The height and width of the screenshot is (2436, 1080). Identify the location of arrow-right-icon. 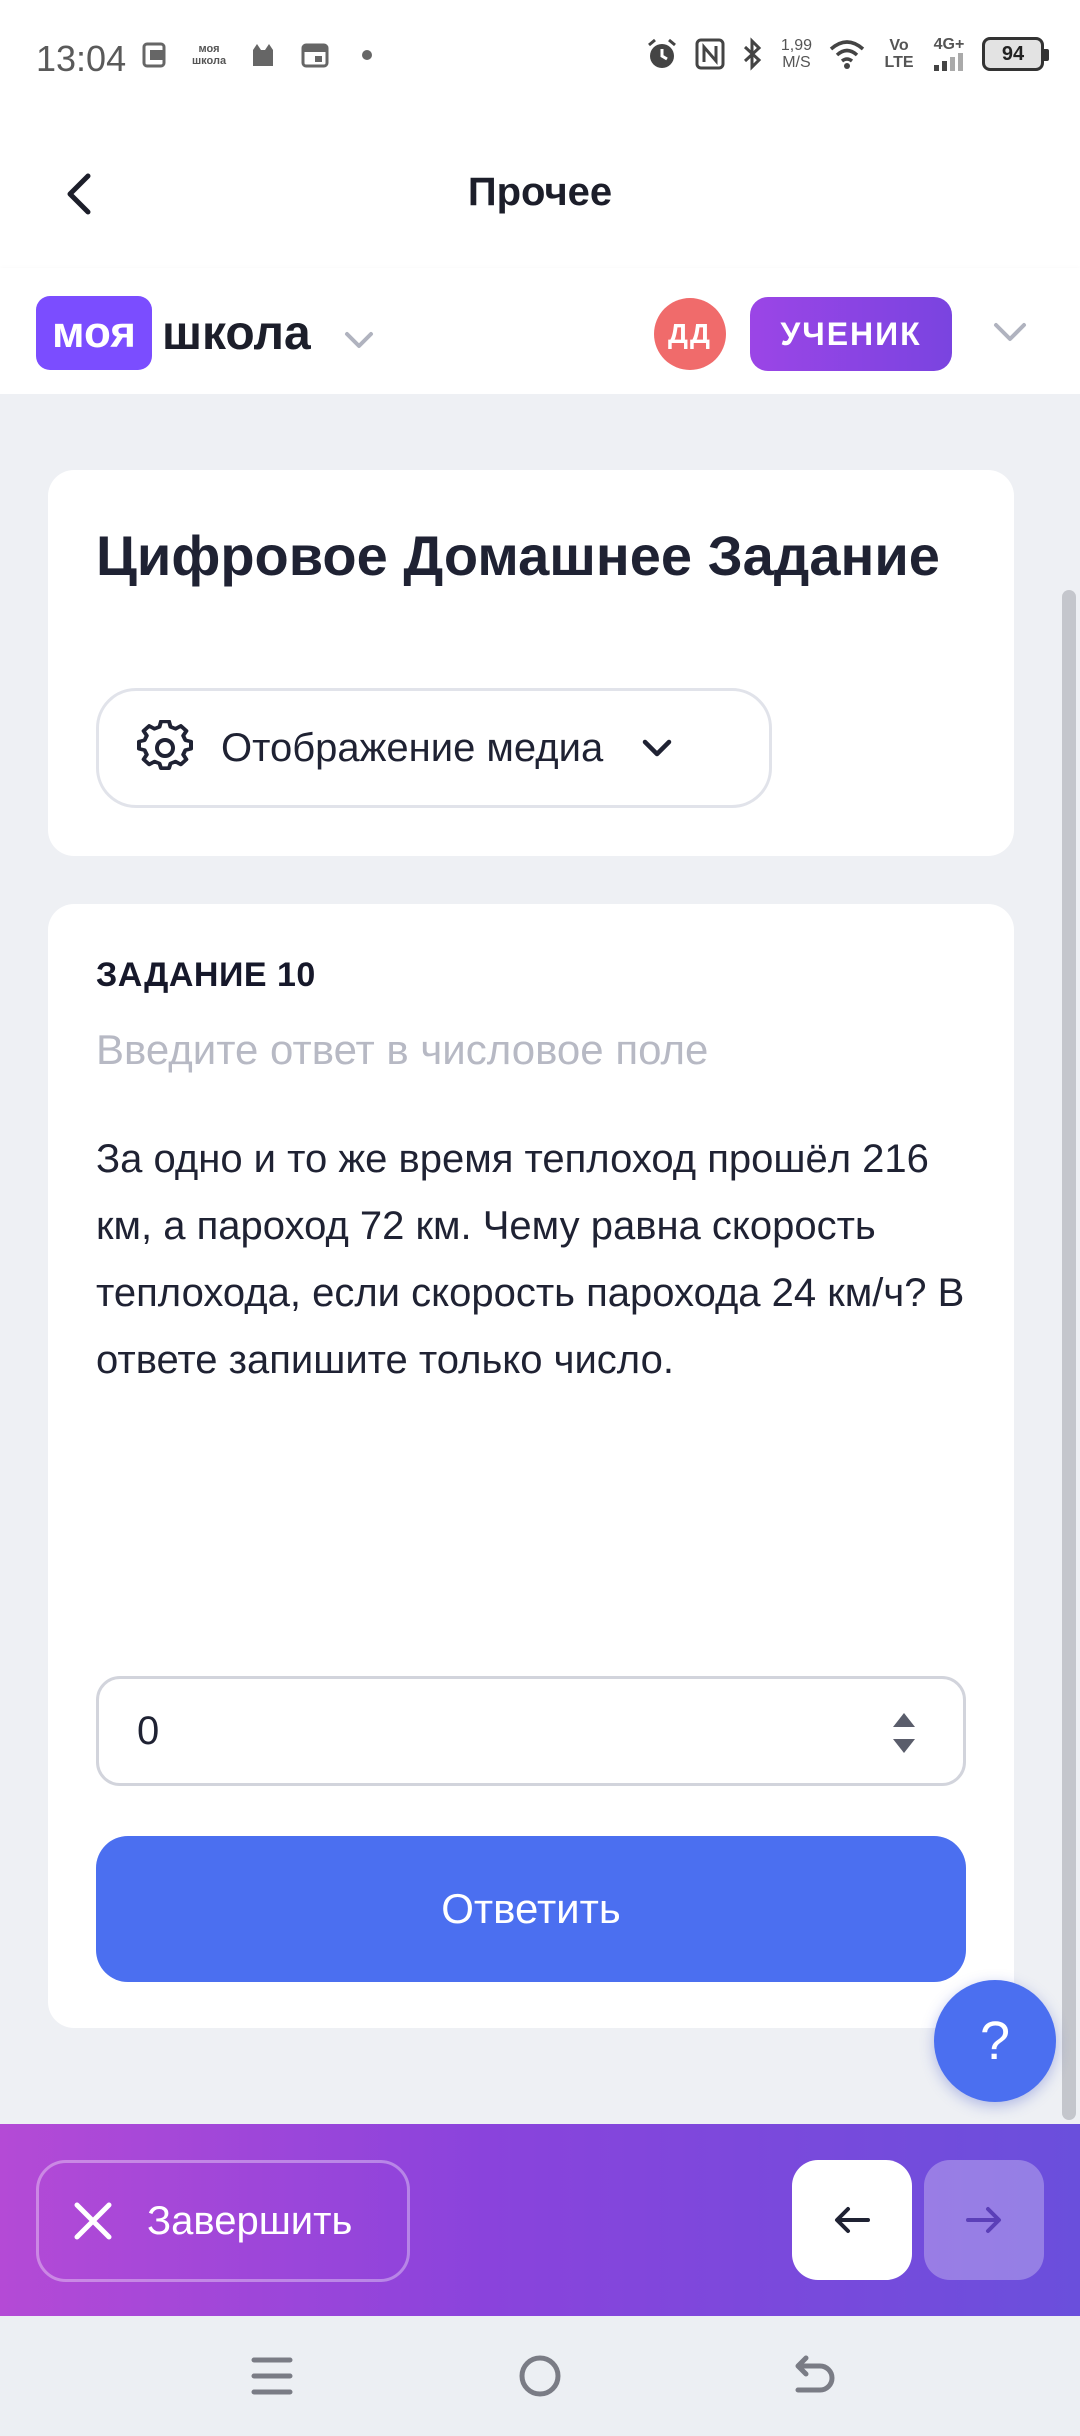
(983, 2220).